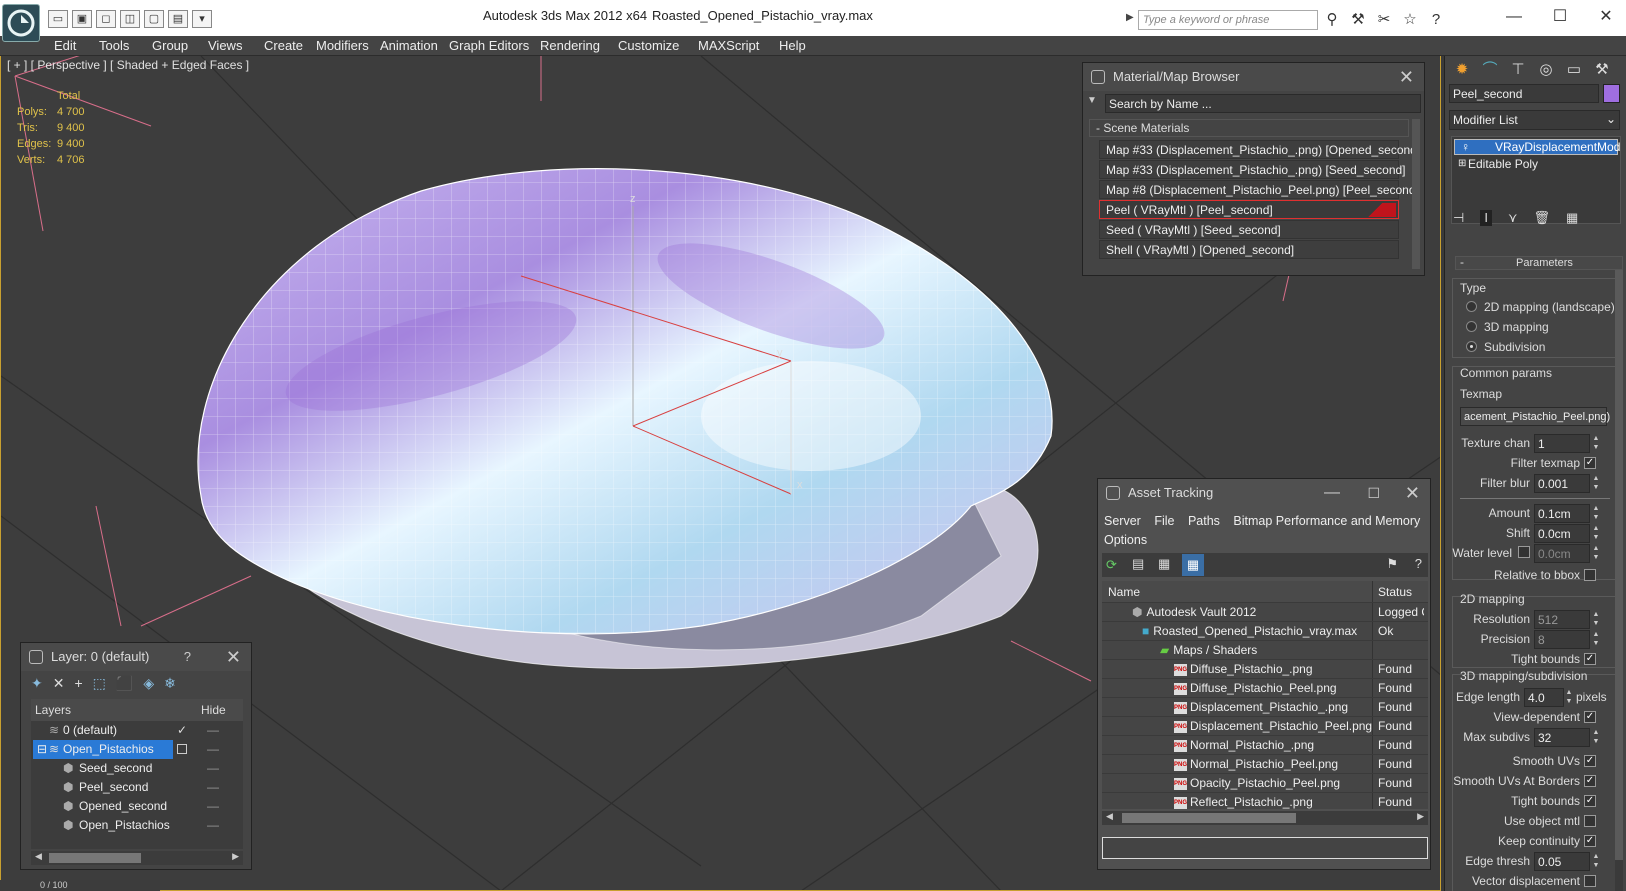  I want to click on radio-subdivision, so click(1471, 346).